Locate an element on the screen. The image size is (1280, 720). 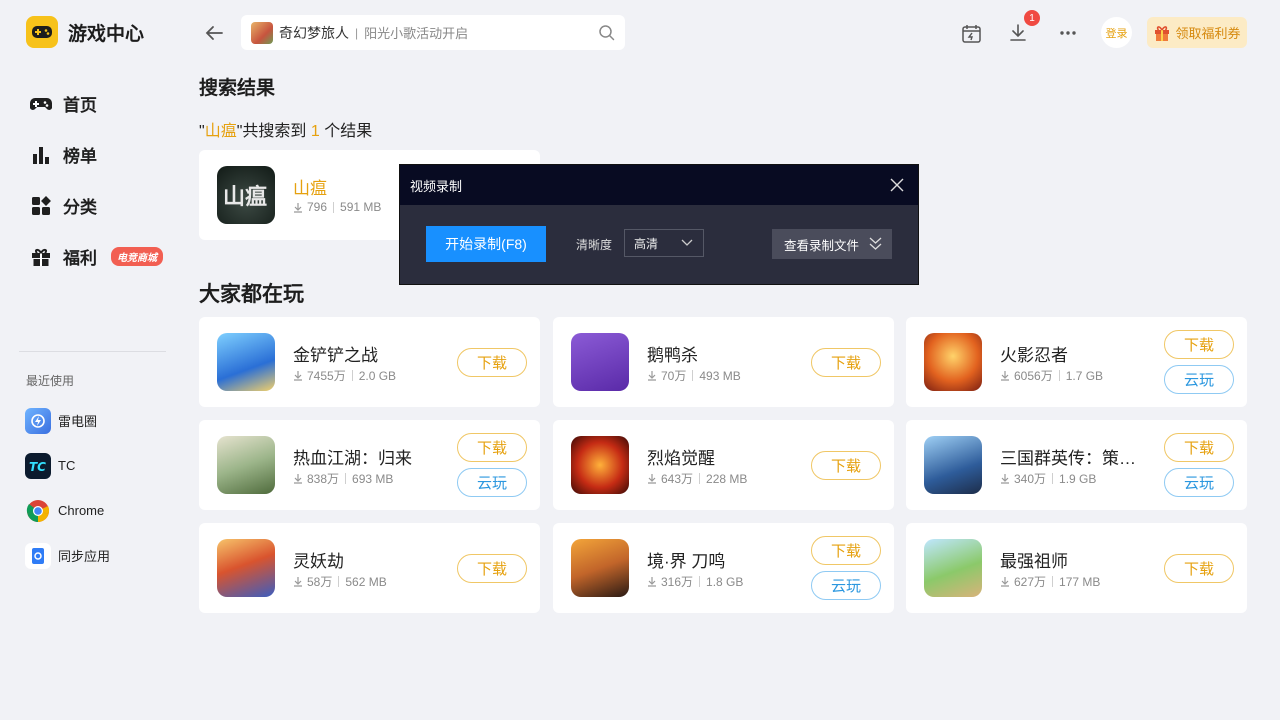
popular-heading: 大家都在玩 is located at coordinates (251, 294).